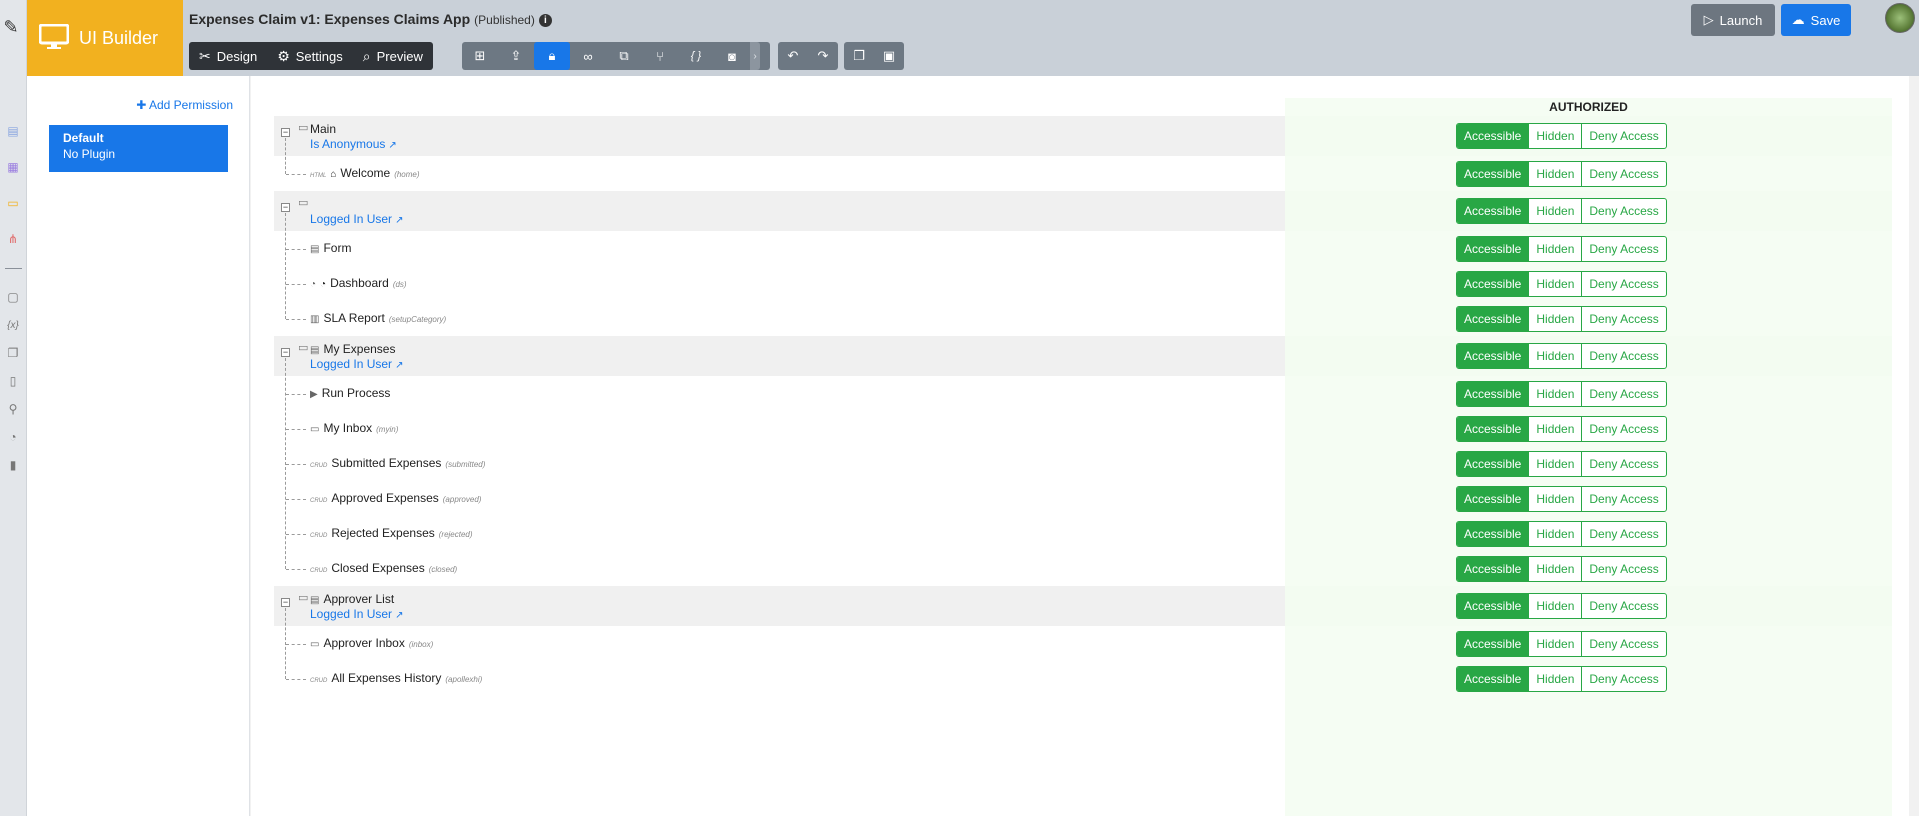 The height and width of the screenshot is (816, 1919). What do you see at coordinates (1733, 20) in the screenshot?
I see `launch-button: ▷ Launch` at bounding box center [1733, 20].